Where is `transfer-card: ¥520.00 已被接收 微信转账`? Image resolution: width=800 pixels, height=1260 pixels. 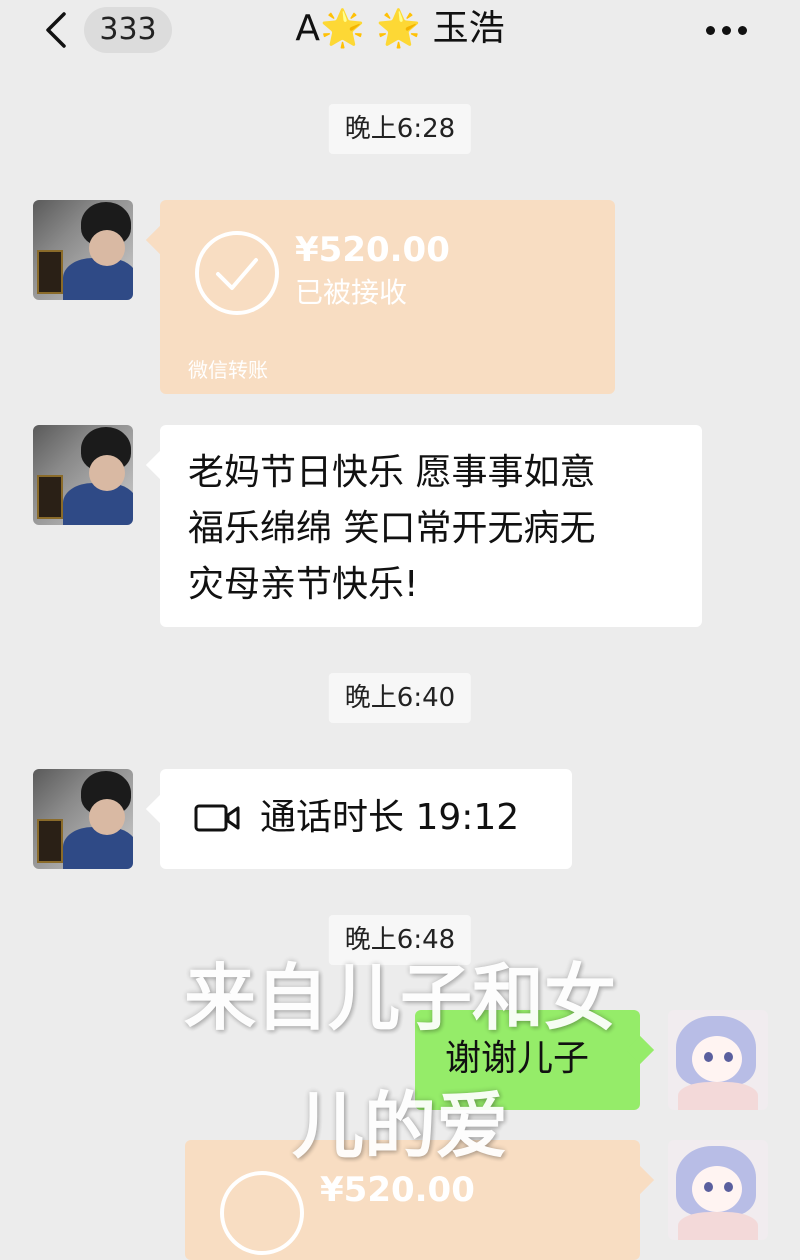
transfer-card: ¥520.00 已被接收 微信转账 is located at coordinates (387, 297).